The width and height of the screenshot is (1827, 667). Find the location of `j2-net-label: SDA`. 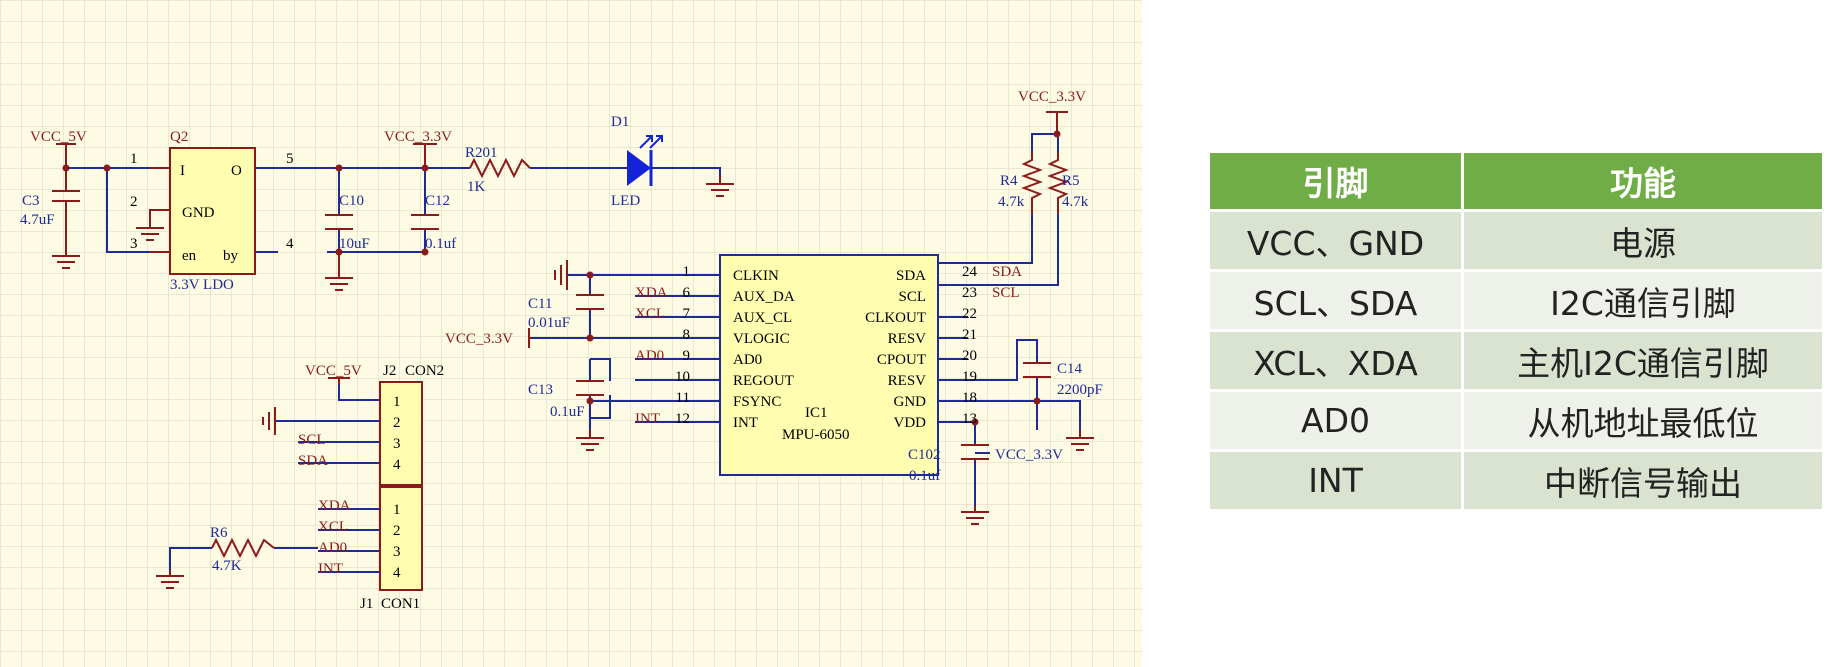

j2-net-label: SDA is located at coordinates (313, 461).